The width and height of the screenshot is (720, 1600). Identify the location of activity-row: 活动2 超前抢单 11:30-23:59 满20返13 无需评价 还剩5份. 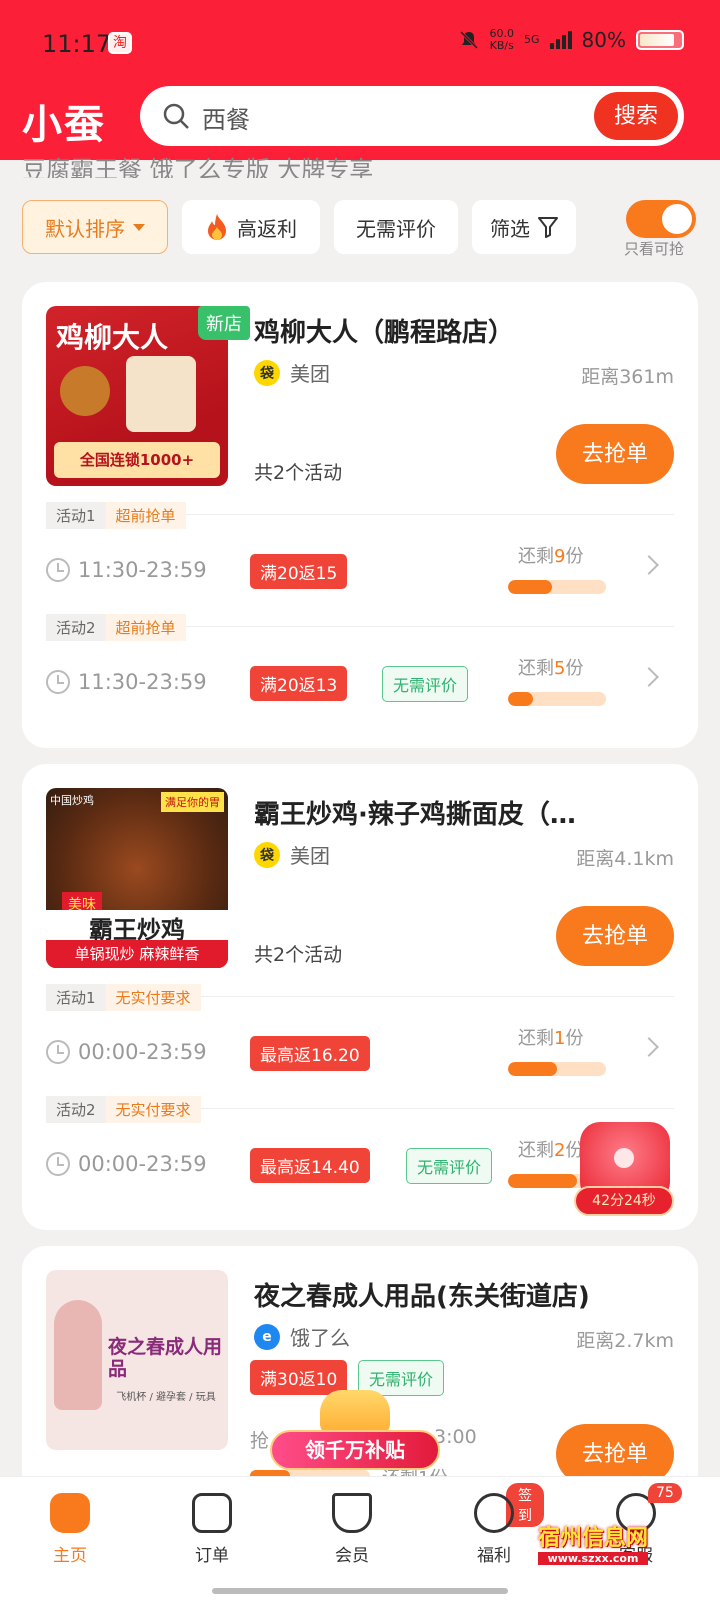
(360, 669).